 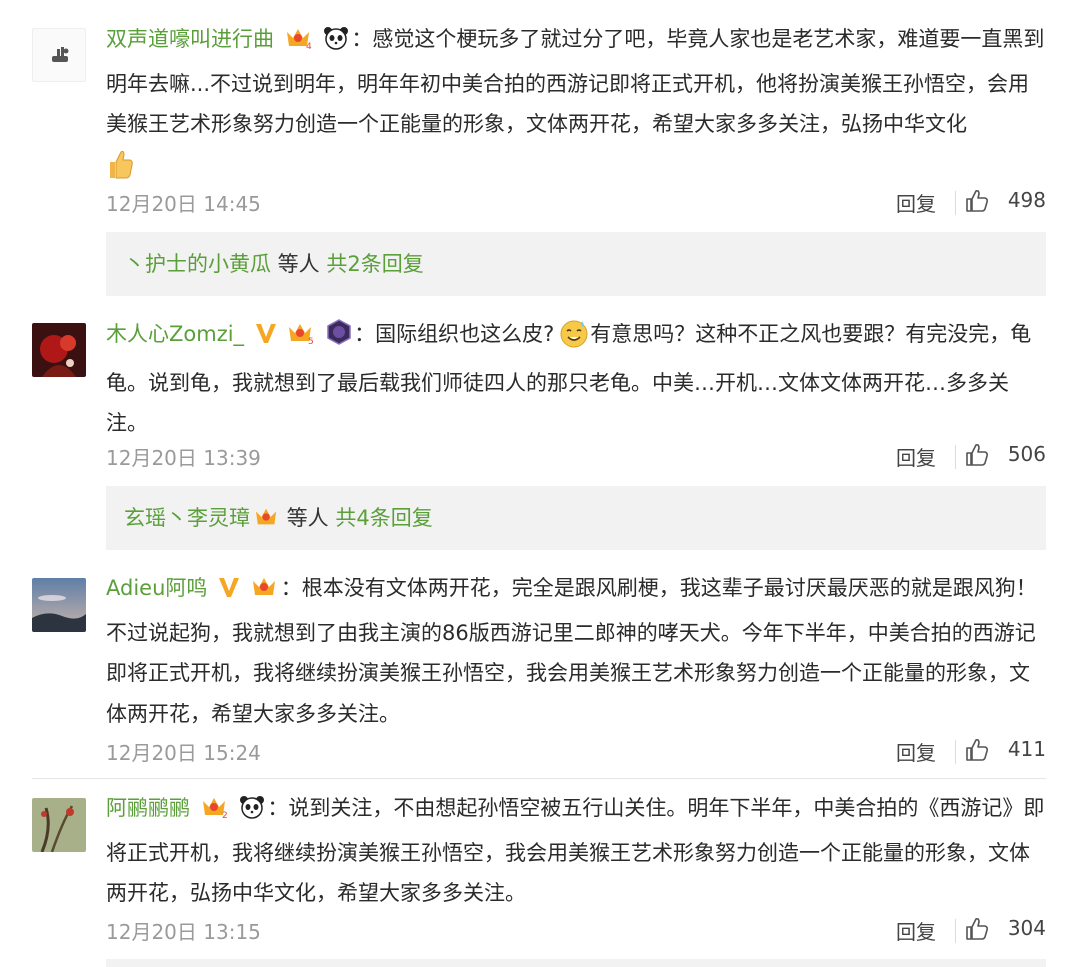 What do you see at coordinates (183, 753) in the screenshot?
I see `timestamp: 12月20日 15:24` at bounding box center [183, 753].